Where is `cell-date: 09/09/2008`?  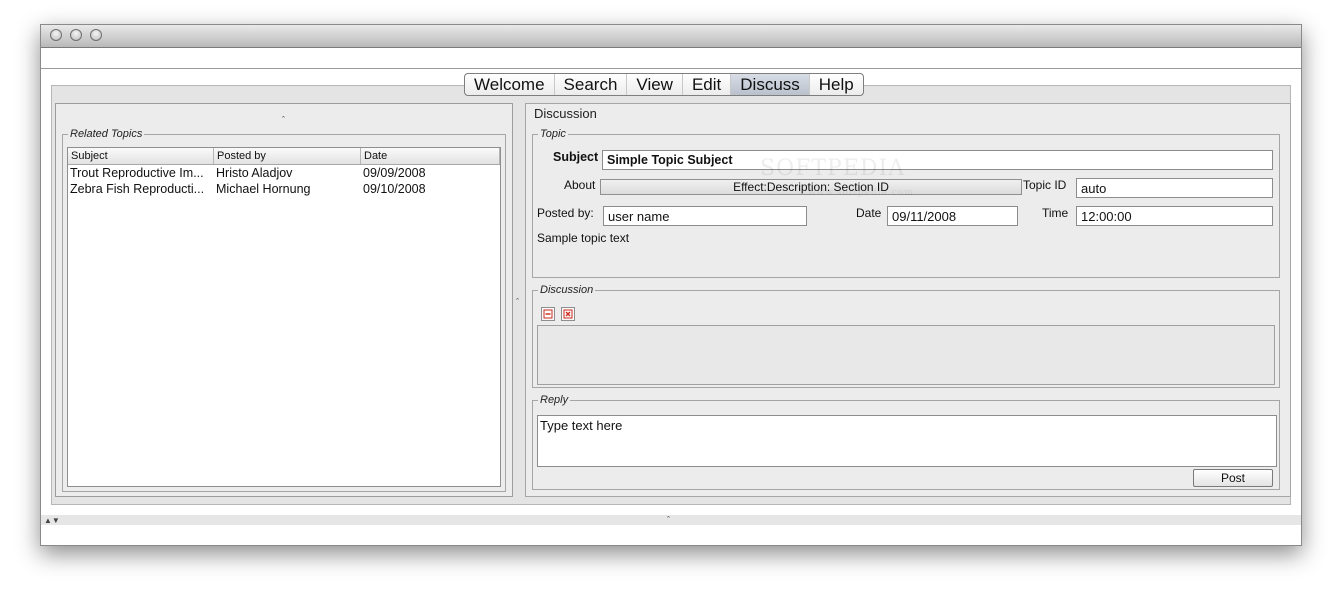 cell-date: 09/09/2008 is located at coordinates (394, 173).